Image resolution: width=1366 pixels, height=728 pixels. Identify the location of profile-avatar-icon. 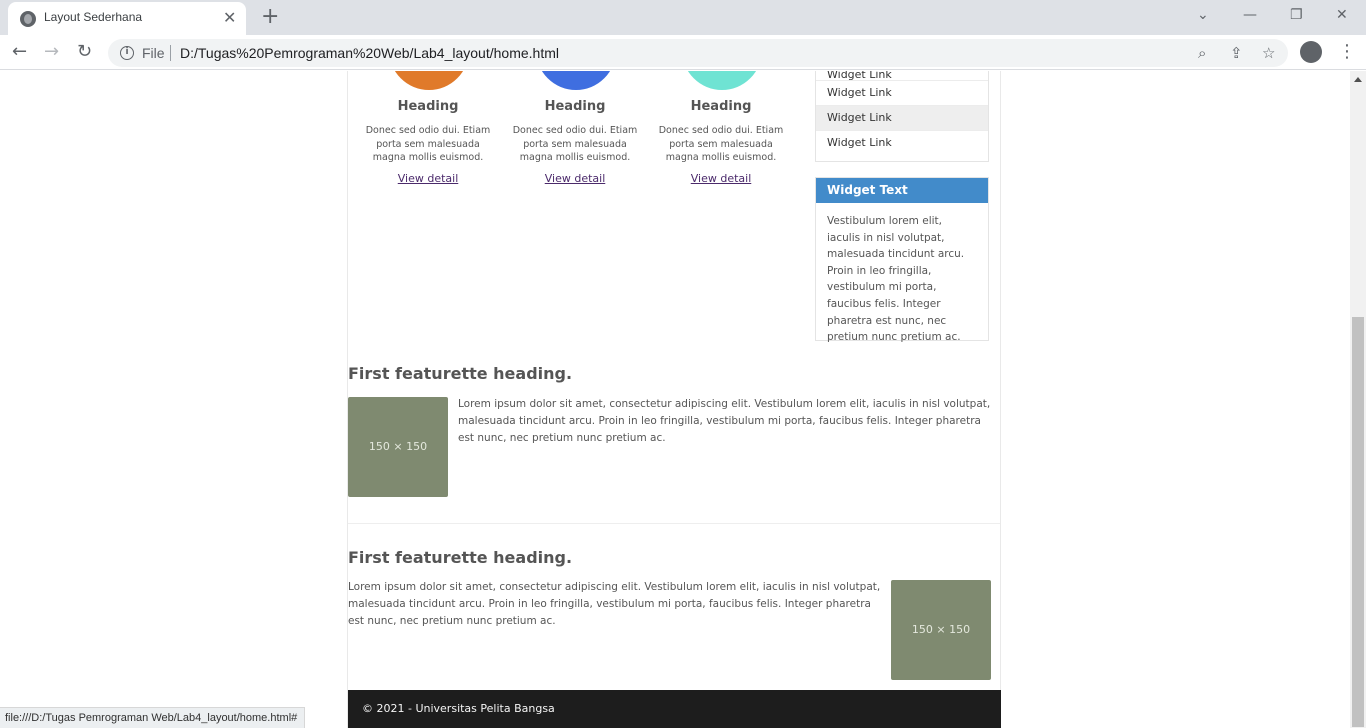
(1311, 52).